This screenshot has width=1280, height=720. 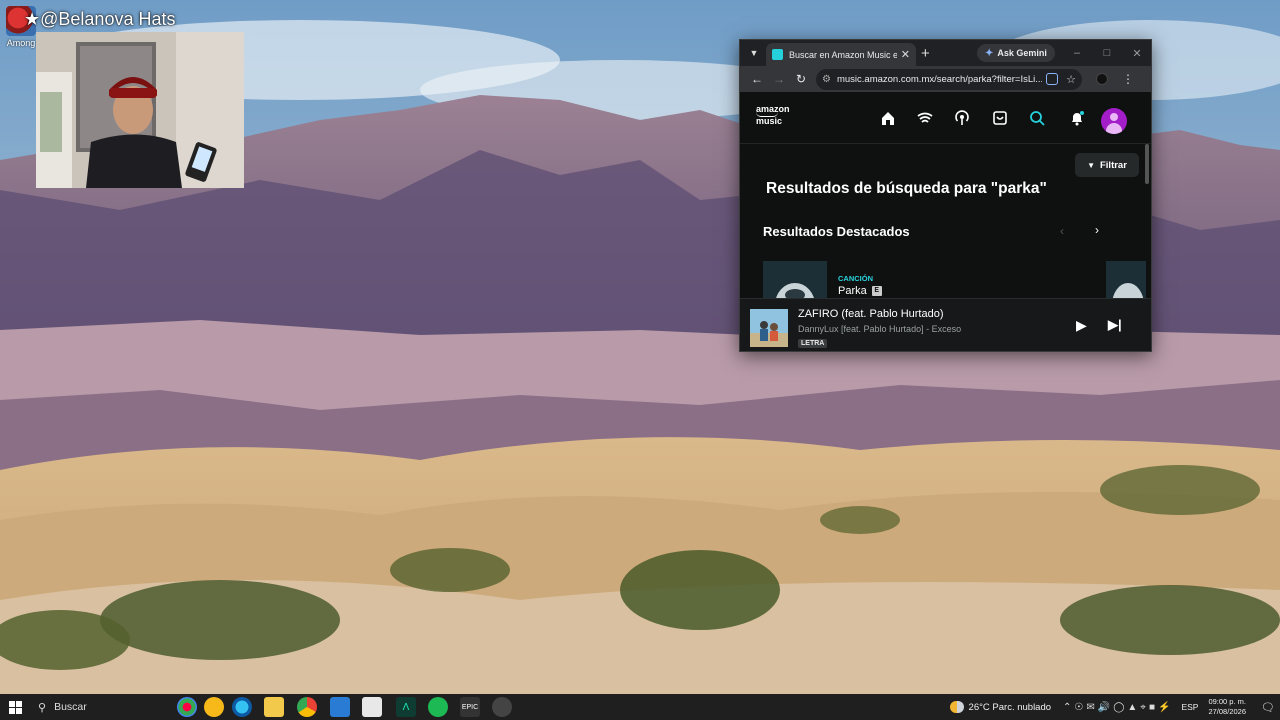 I want to click on notification-icon: 🗨, so click(x=1268, y=707).